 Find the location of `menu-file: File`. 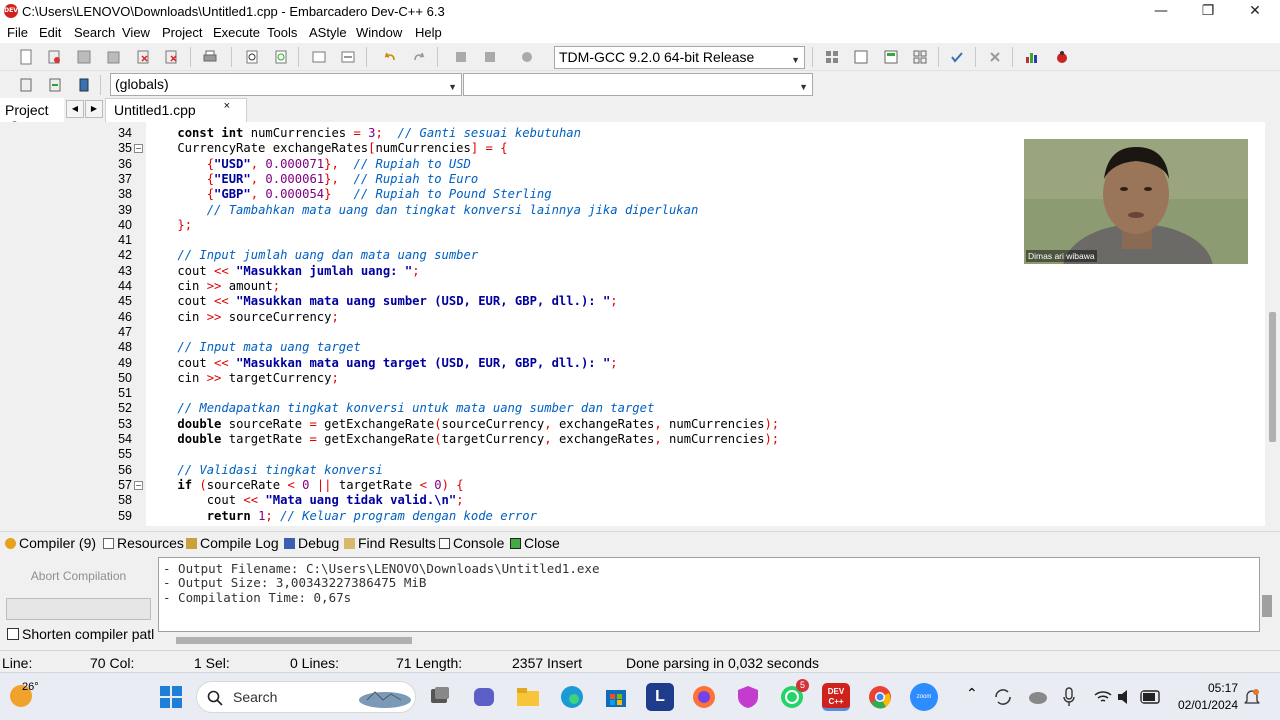

menu-file: File is located at coordinates (17, 32).